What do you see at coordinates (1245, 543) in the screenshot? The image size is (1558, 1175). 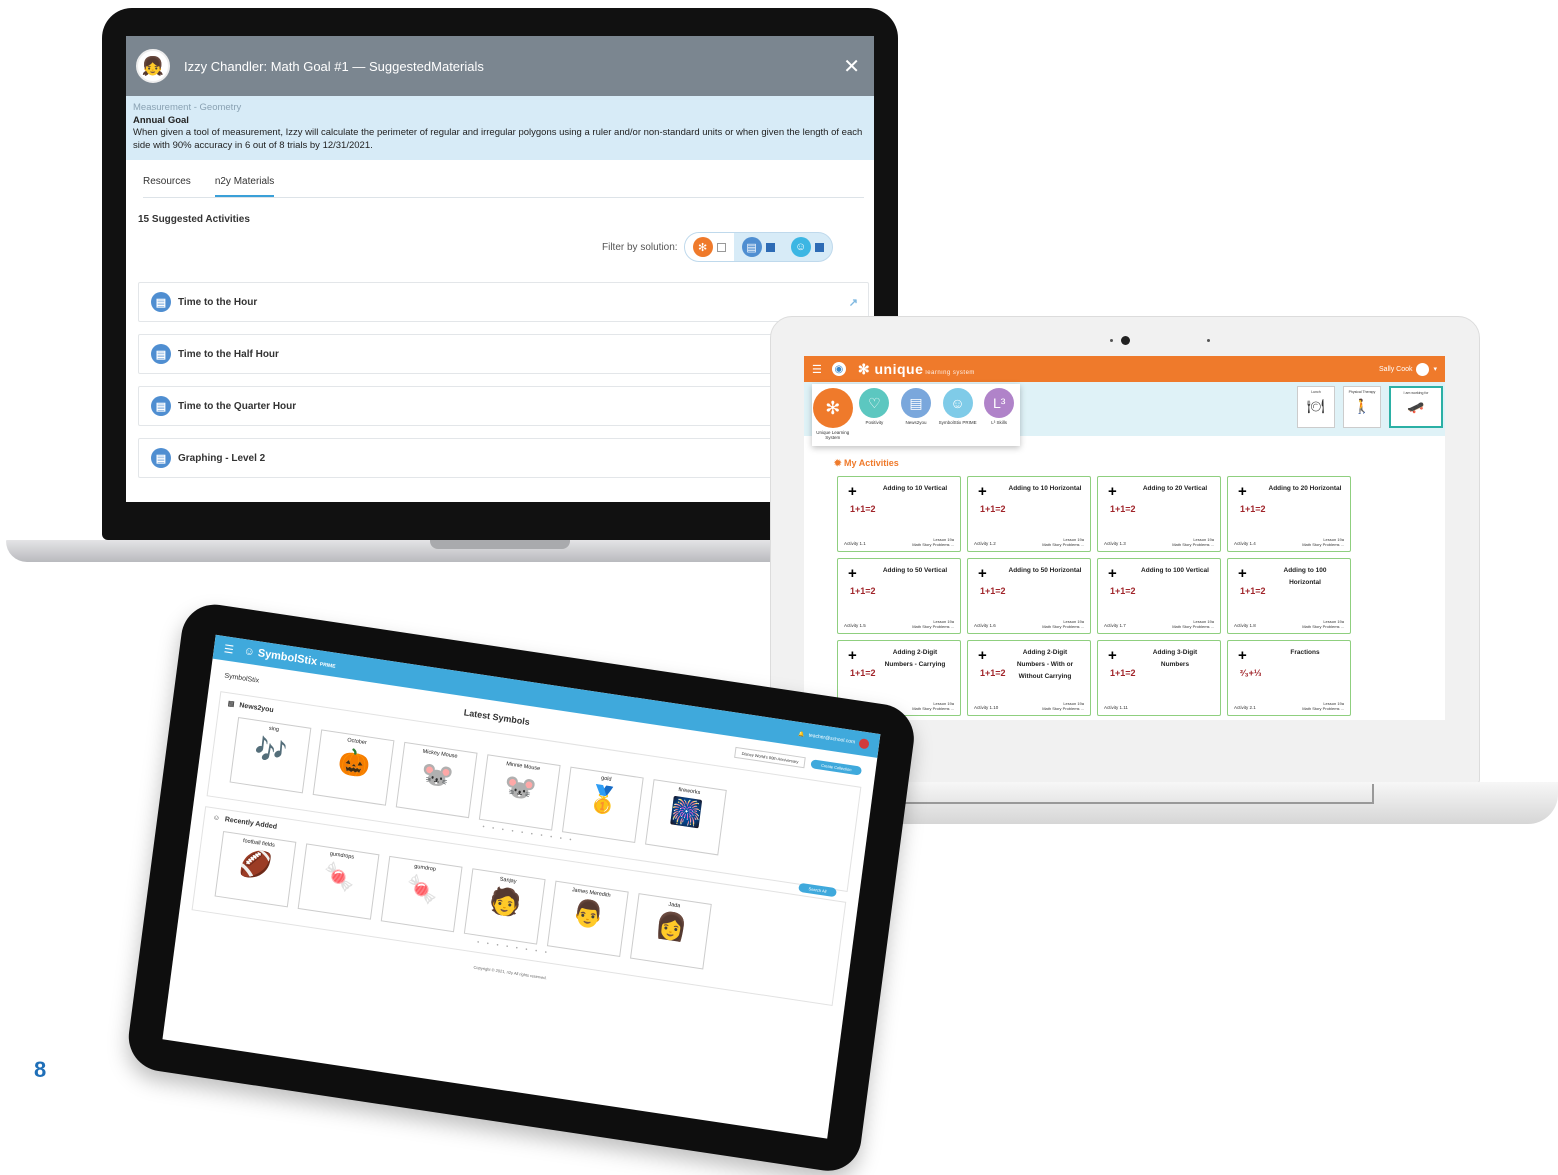 I see `activity-number: Activity 1.4` at bounding box center [1245, 543].